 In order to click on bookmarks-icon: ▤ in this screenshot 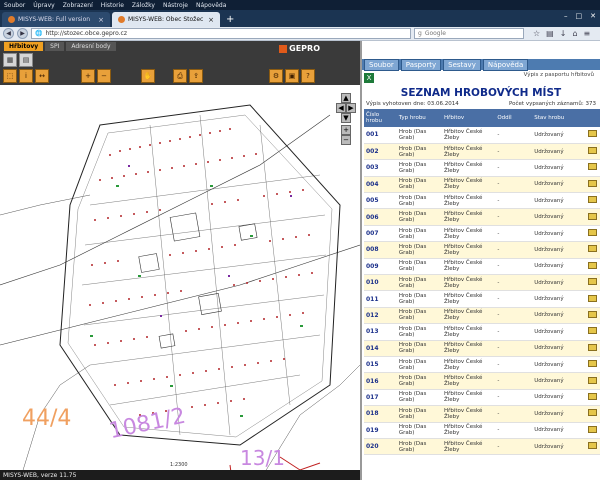, I will do `click(550, 33)`.